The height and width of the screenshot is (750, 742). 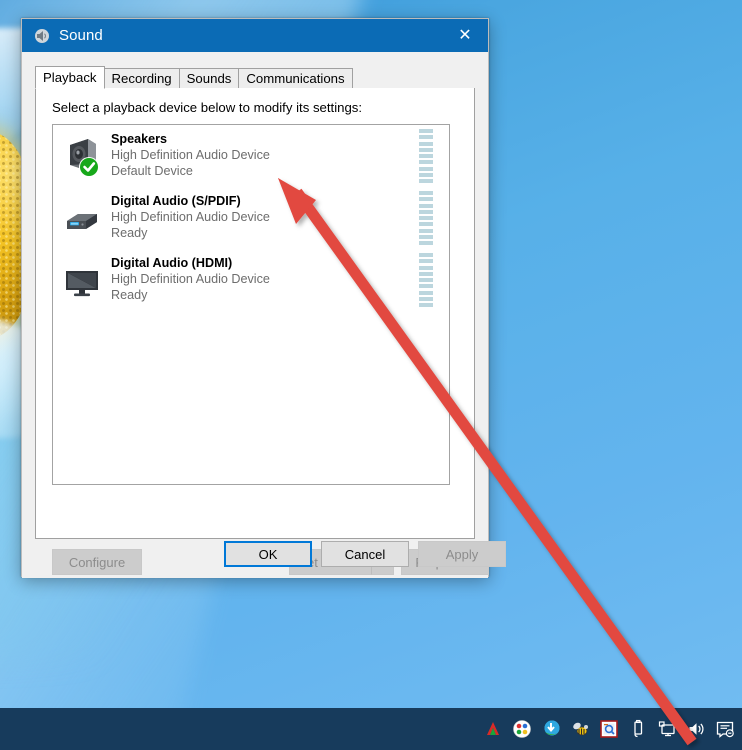 What do you see at coordinates (493, 729) in the screenshot?
I see `acrobat-tray-icon` at bounding box center [493, 729].